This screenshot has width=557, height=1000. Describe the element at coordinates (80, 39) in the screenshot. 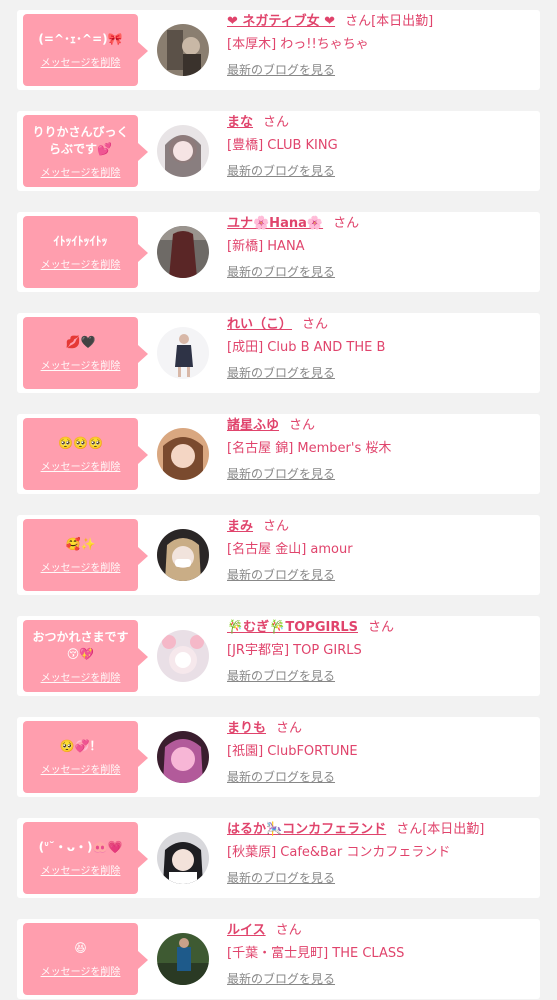

I see `message-text: (=^･ｪ･^=)🎀` at that location.